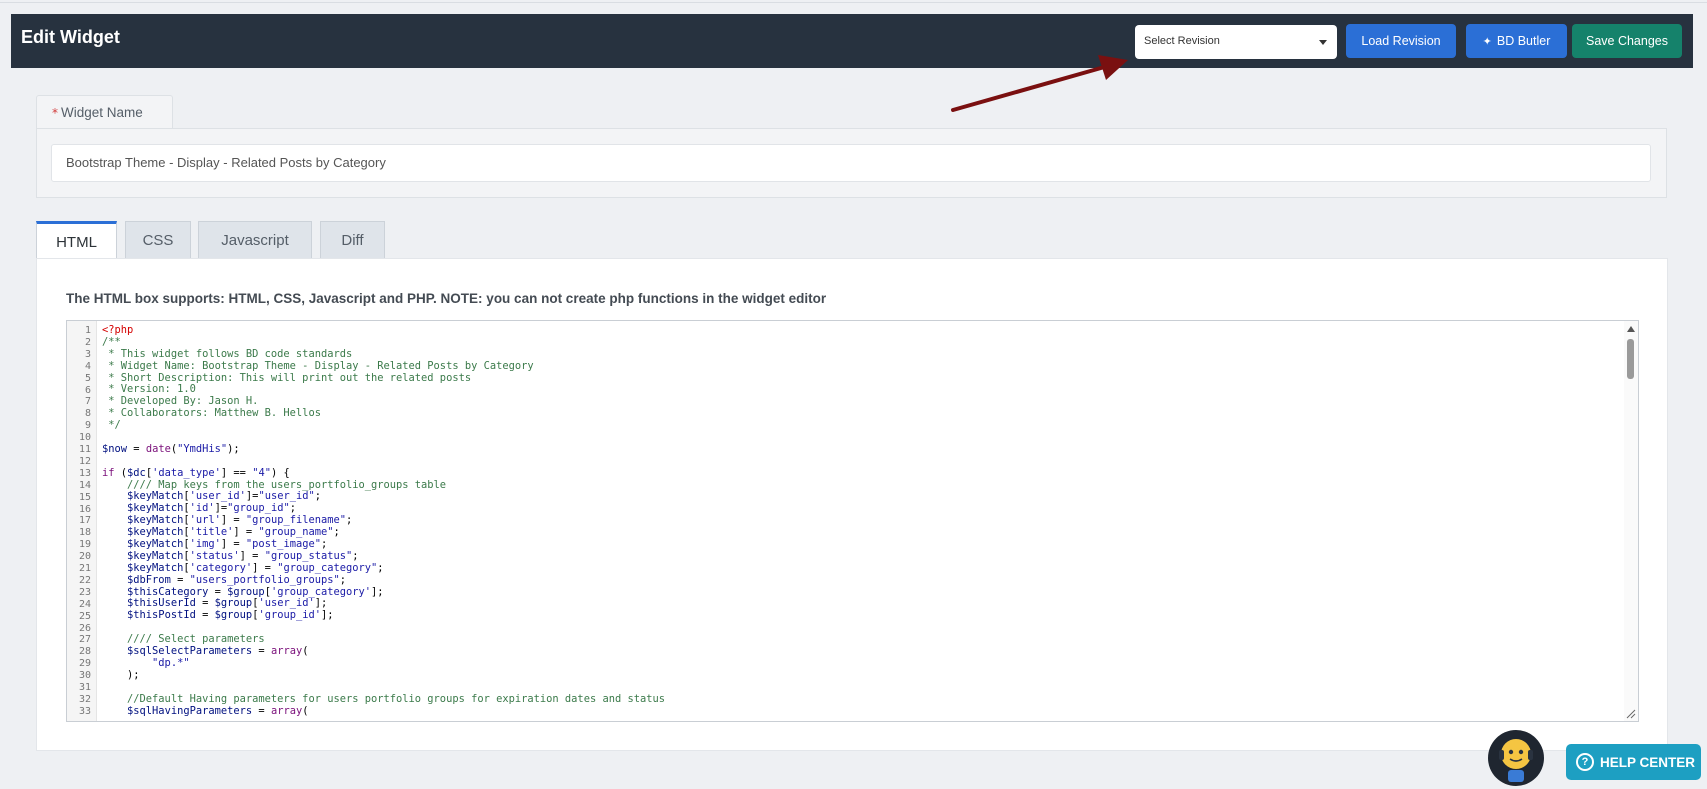  I want to click on code-line: */, so click(111, 425).